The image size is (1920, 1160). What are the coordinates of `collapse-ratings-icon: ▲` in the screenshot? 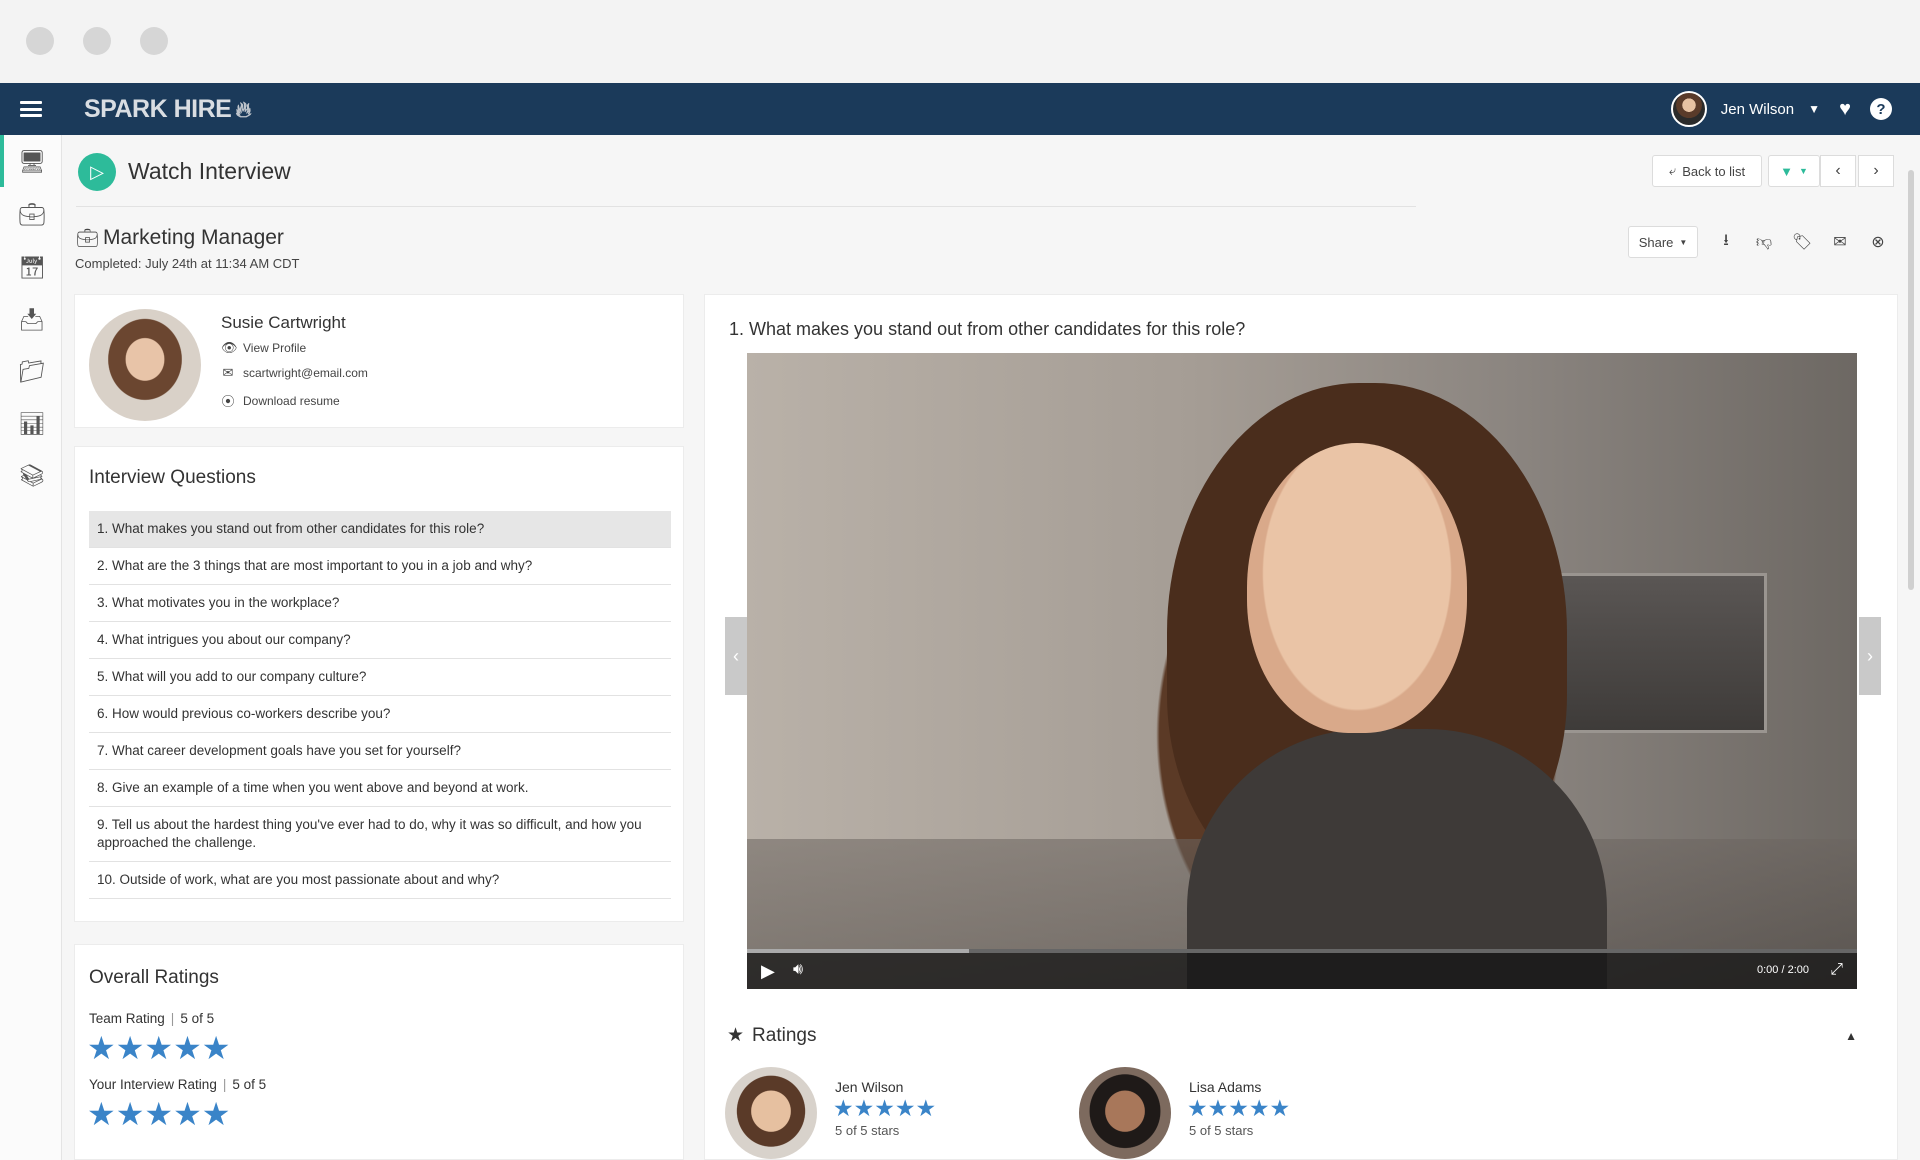 It's located at (1851, 1036).